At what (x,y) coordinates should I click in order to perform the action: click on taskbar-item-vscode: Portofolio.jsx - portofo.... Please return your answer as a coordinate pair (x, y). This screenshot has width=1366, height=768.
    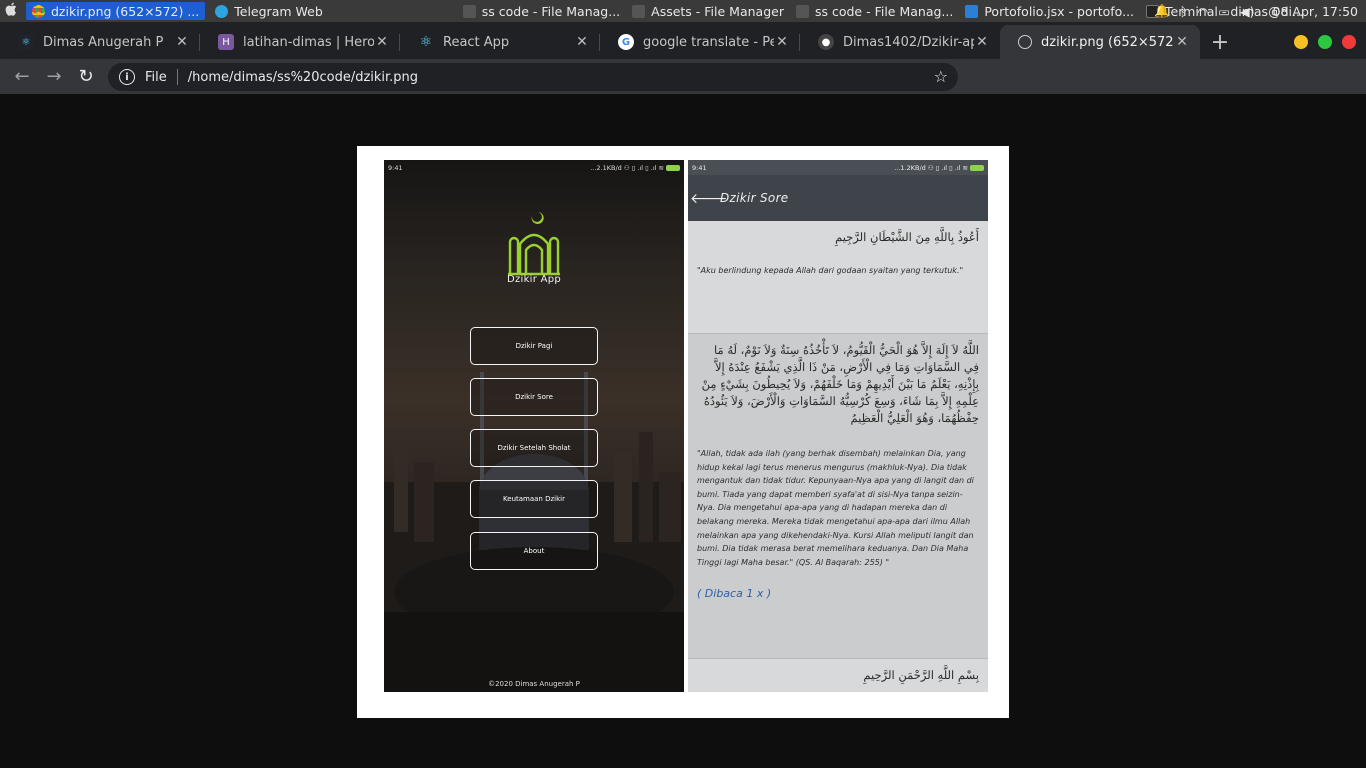
    Looking at the image, I should click on (1049, 11).